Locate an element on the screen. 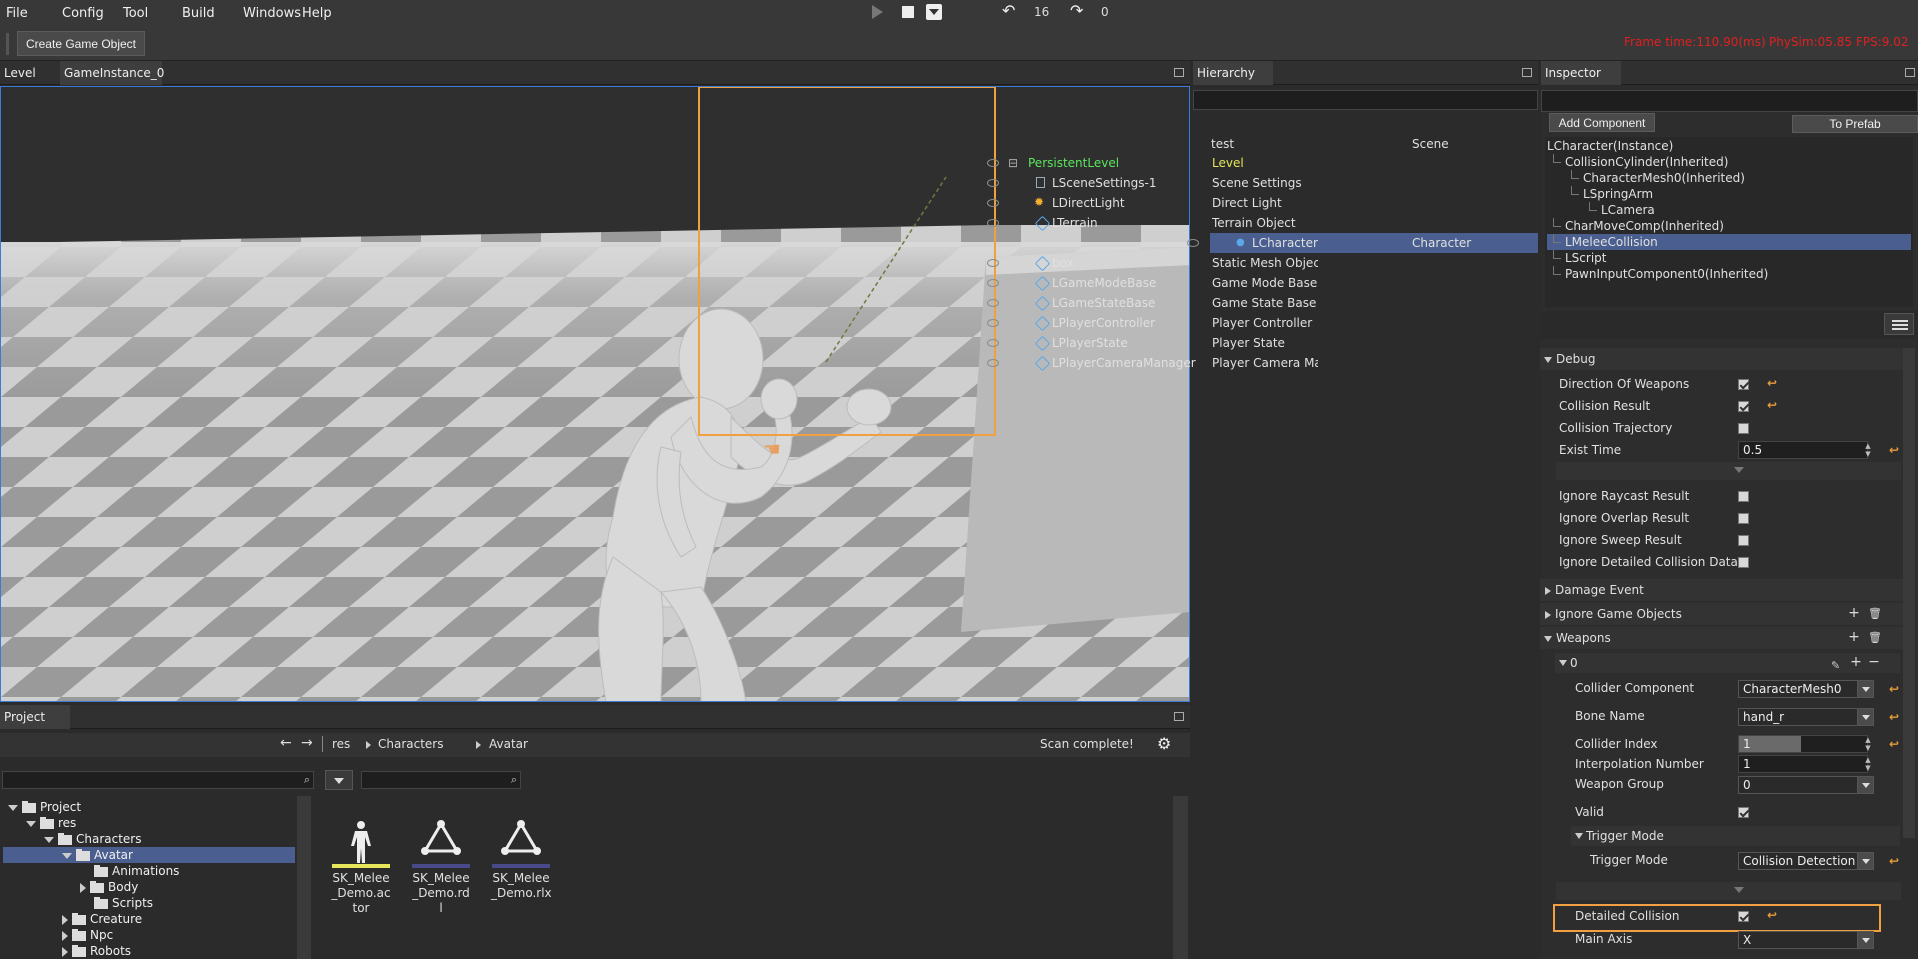 Image resolution: width=1918 pixels, height=959 pixels. menu-config: Config is located at coordinates (83, 13).